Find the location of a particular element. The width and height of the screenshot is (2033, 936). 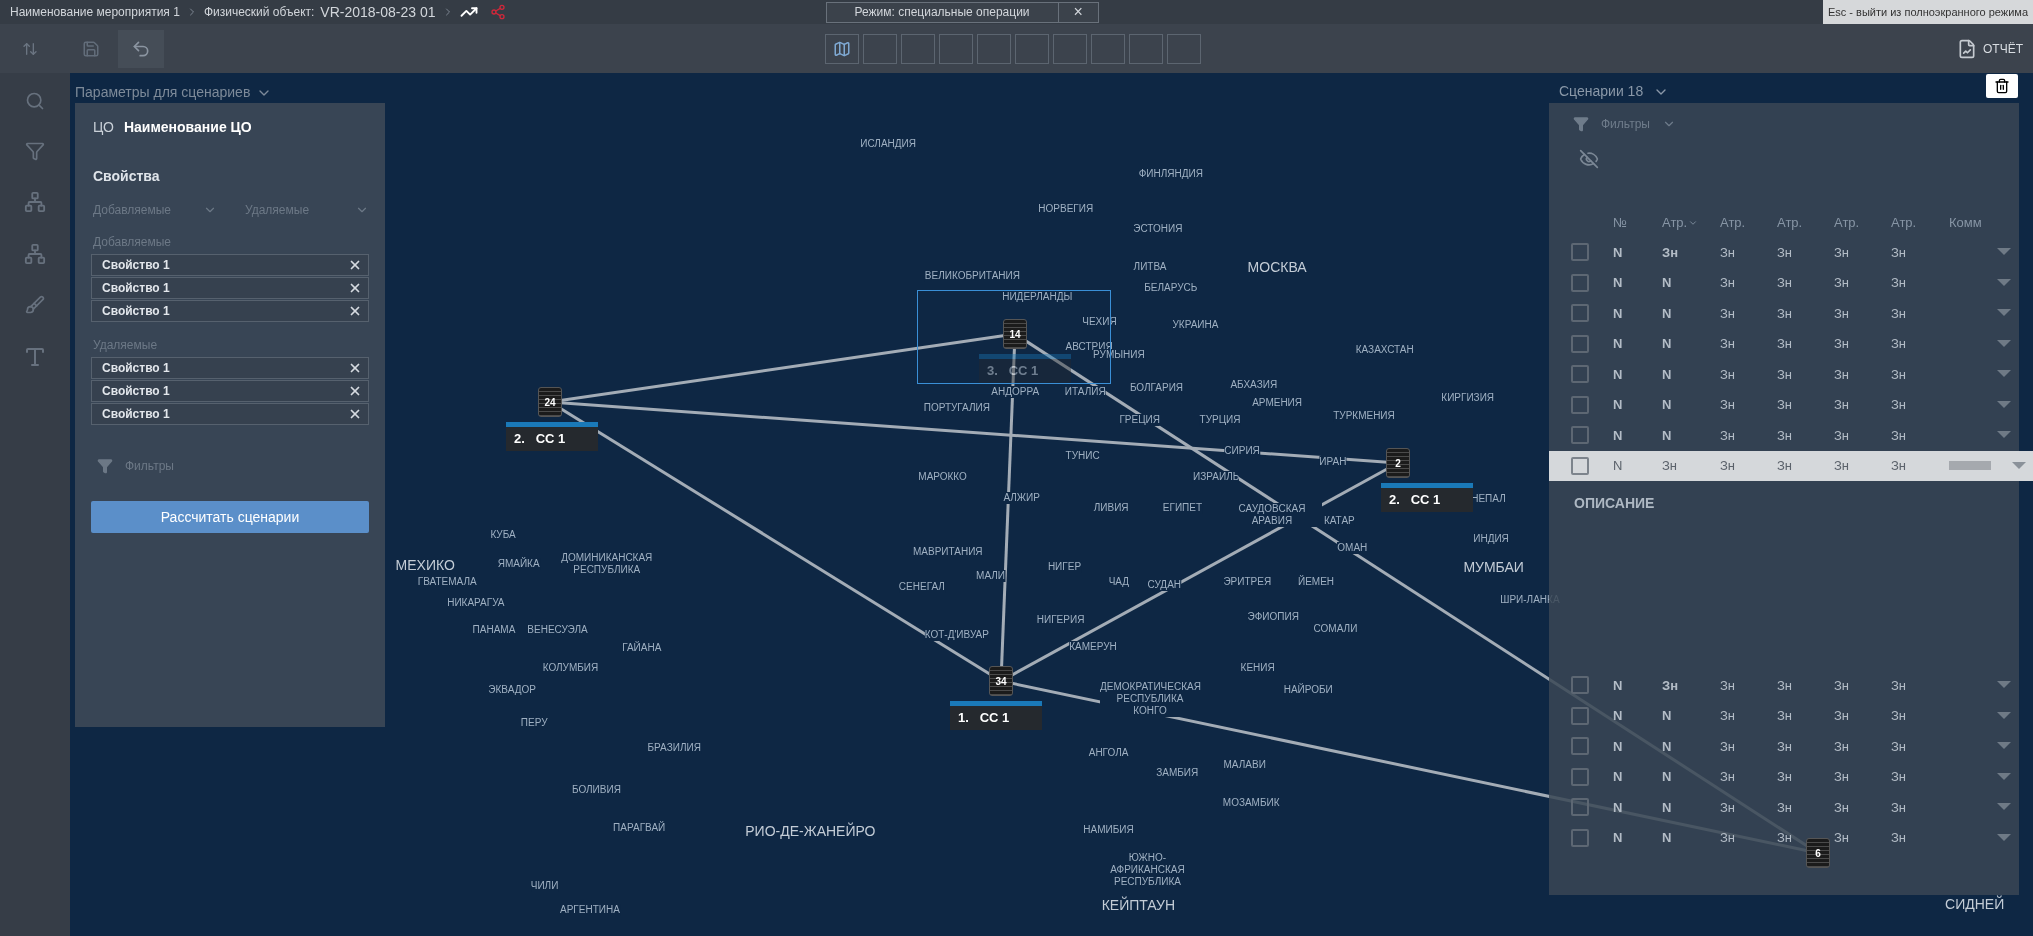

object-code: VR-2018-08-23 01 is located at coordinates (378, 12).